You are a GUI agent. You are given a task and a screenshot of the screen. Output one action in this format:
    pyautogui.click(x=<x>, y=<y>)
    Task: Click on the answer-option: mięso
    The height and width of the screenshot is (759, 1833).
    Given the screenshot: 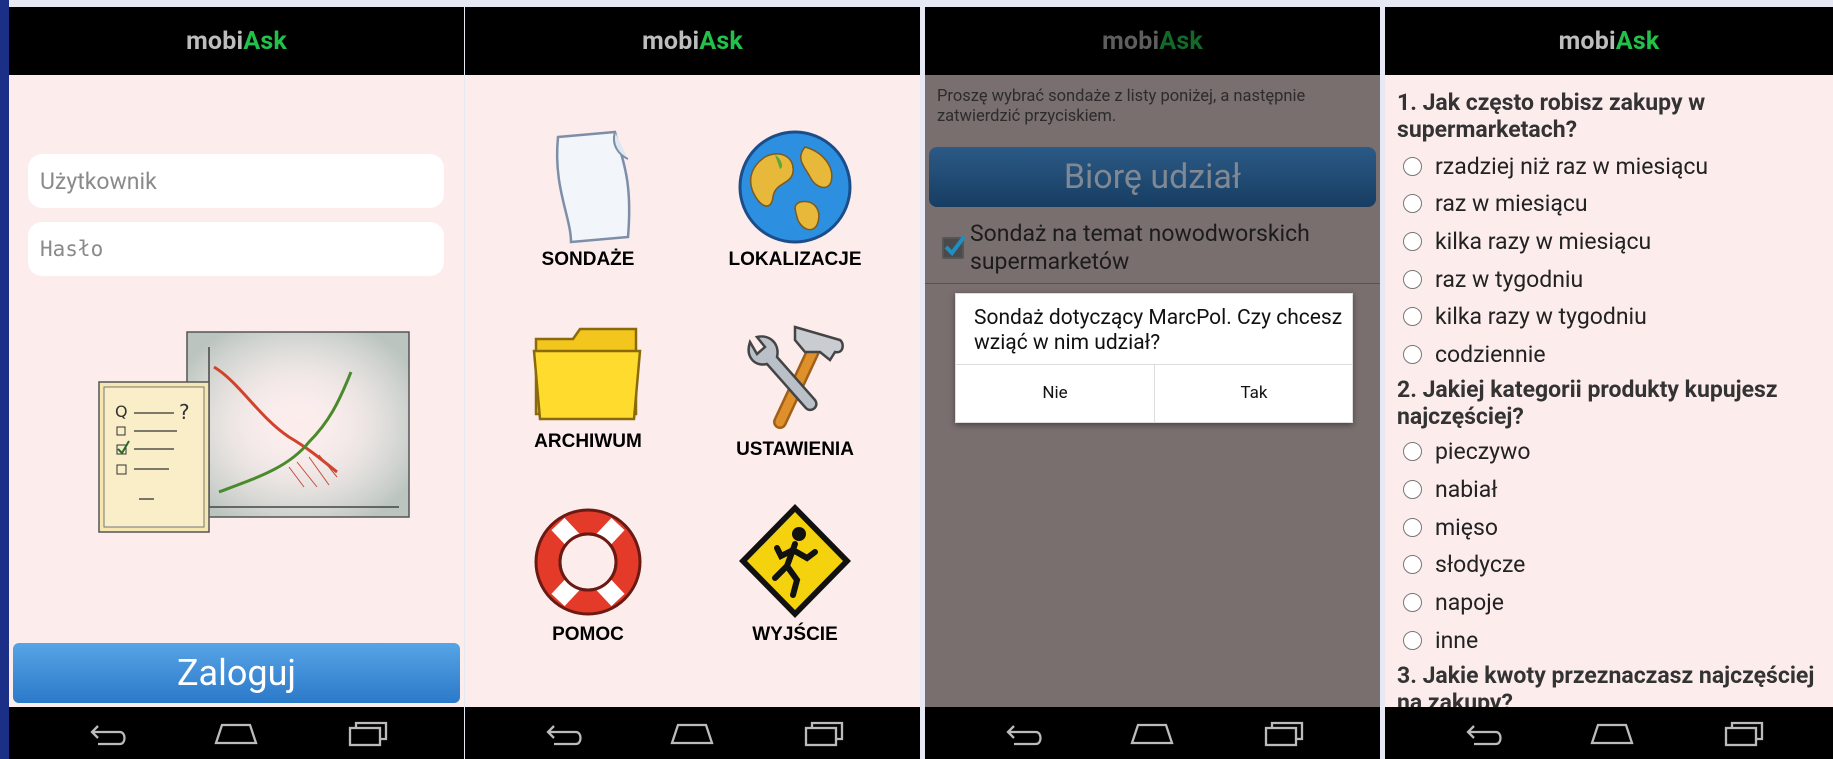 What is the action you would take?
    pyautogui.click(x=1450, y=527)
    